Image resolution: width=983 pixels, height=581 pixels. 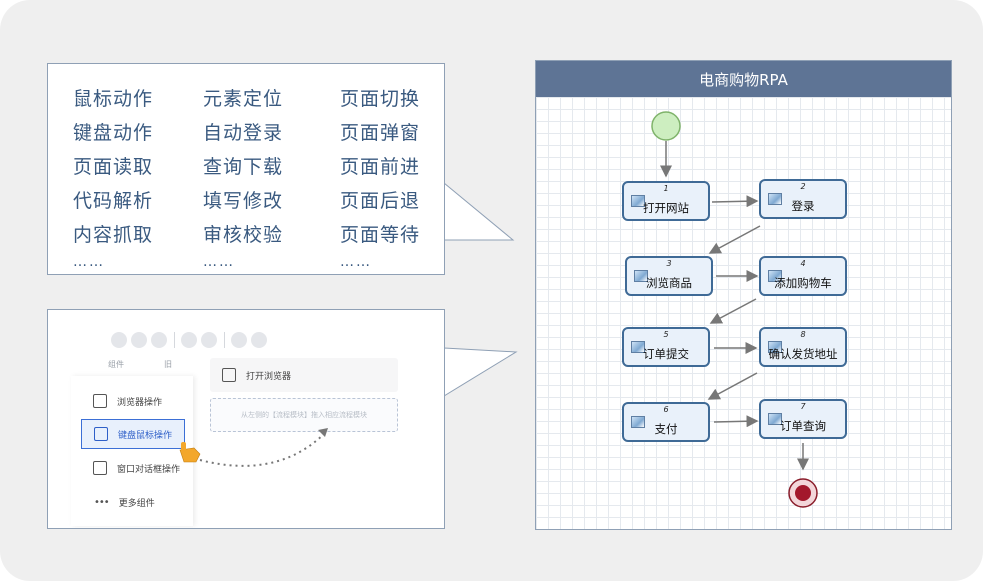 I want to click on node-label: 订单查询, so click(x=803, y=426).